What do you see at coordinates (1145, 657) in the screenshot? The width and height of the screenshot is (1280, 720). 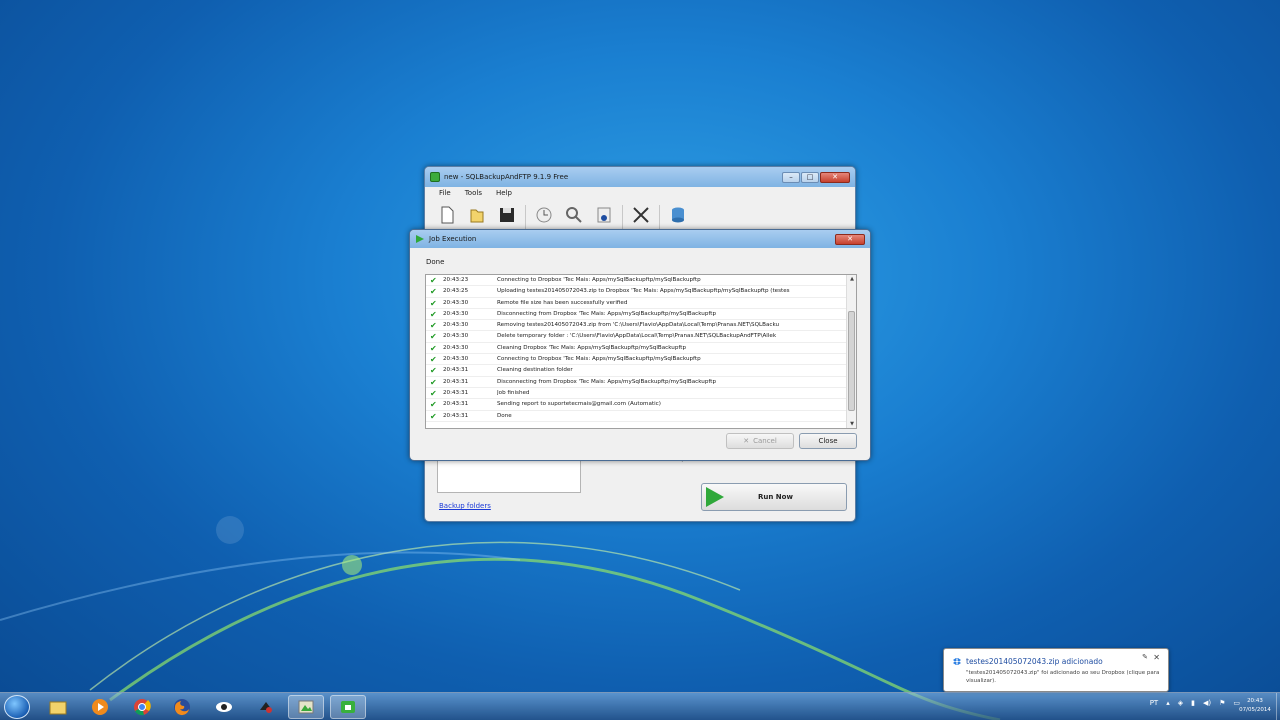 I see `pin-icon: ✎` at bounding box center [1145, 657].